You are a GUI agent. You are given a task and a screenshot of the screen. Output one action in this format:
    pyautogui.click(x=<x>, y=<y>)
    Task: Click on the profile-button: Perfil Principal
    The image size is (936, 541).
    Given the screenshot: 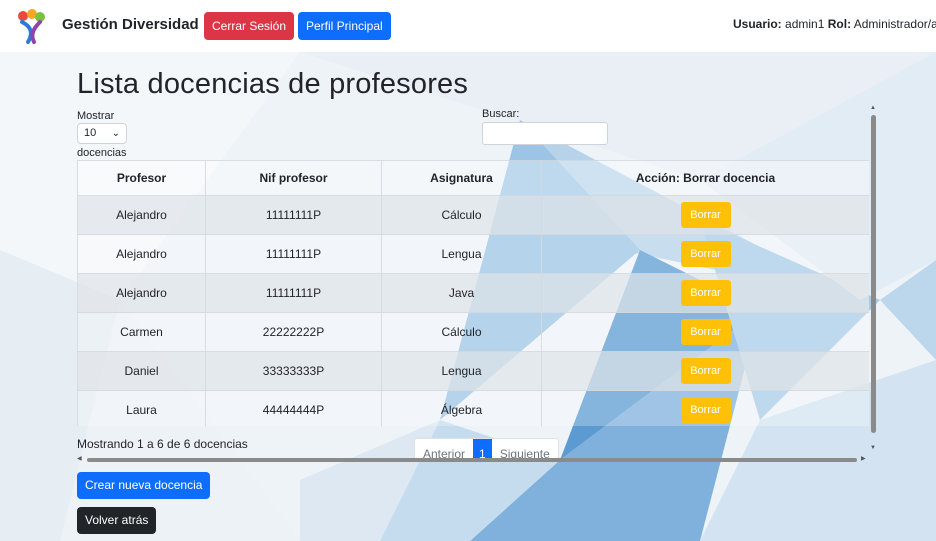 What is the action you would take?
    pyautogui.click(x=344, y=26)
    